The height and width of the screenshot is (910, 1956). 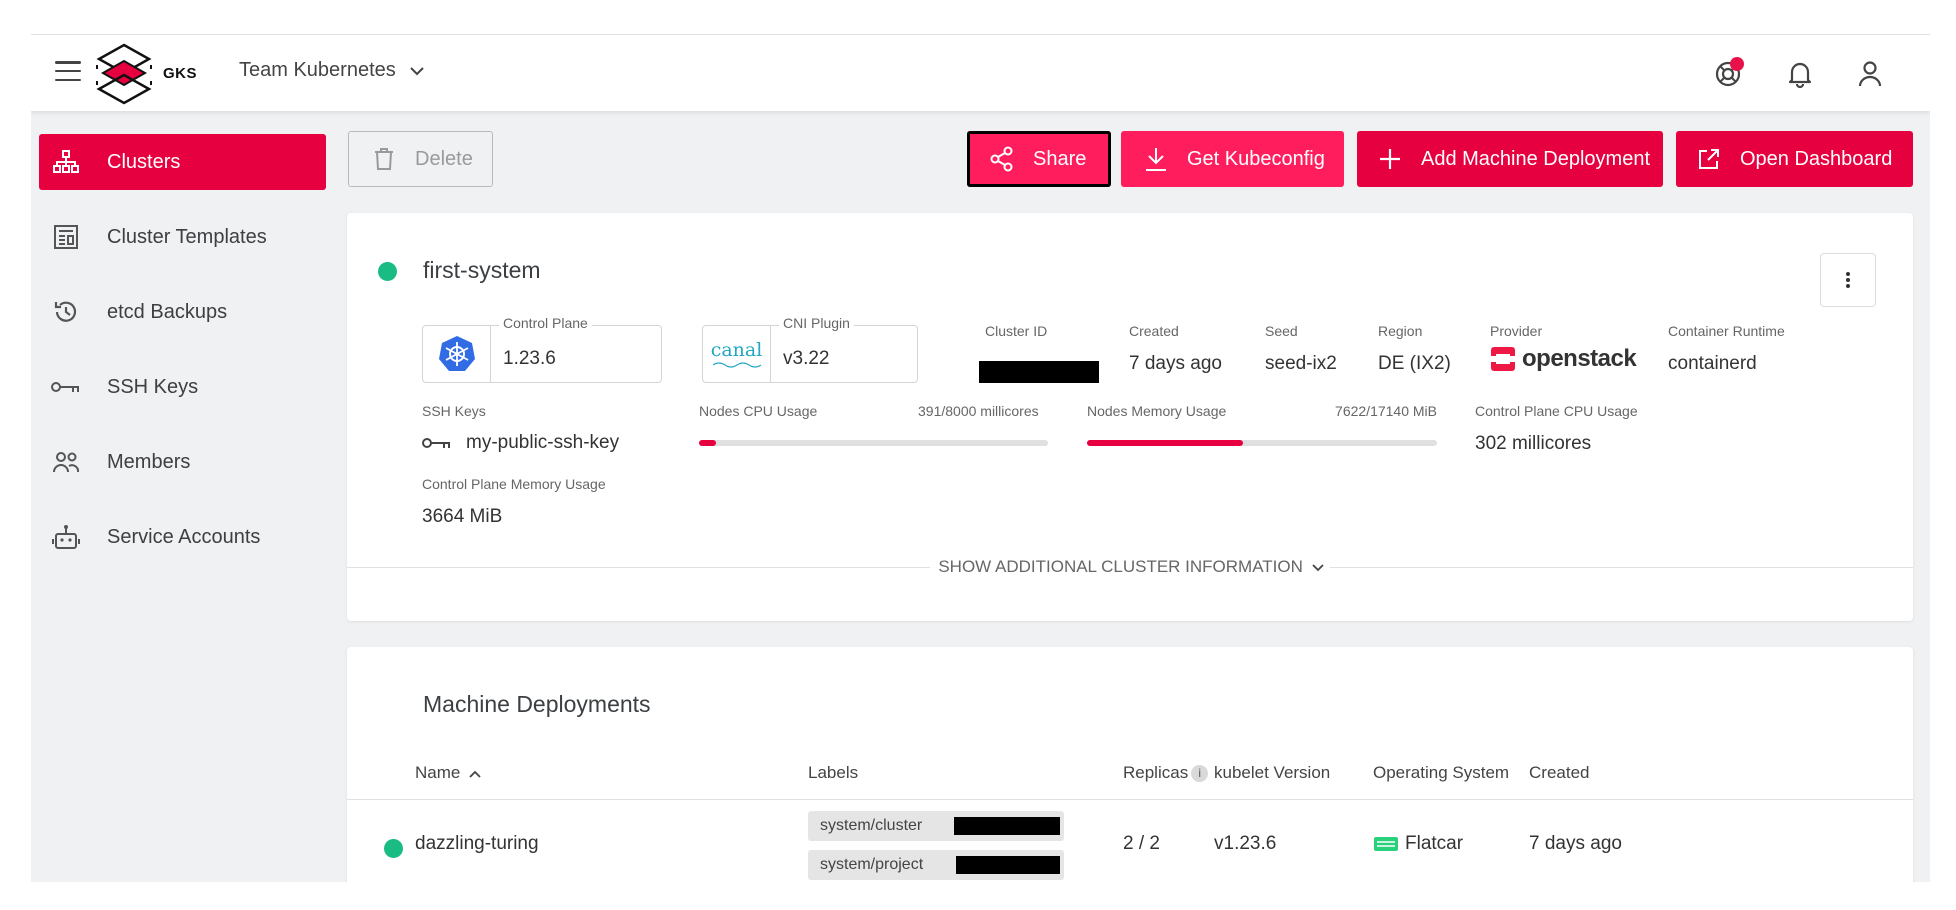 What do you see at coordinates (1060, 158) in the screenshot?
I see `share-label: Share` at bounding box center [1060, 158].